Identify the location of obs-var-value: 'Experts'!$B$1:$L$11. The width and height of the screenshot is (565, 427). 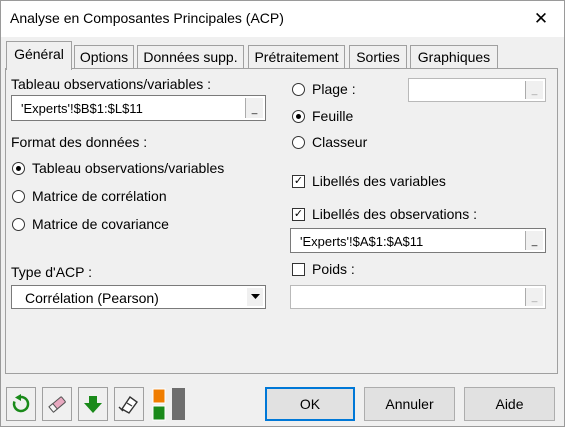
(82, 108).